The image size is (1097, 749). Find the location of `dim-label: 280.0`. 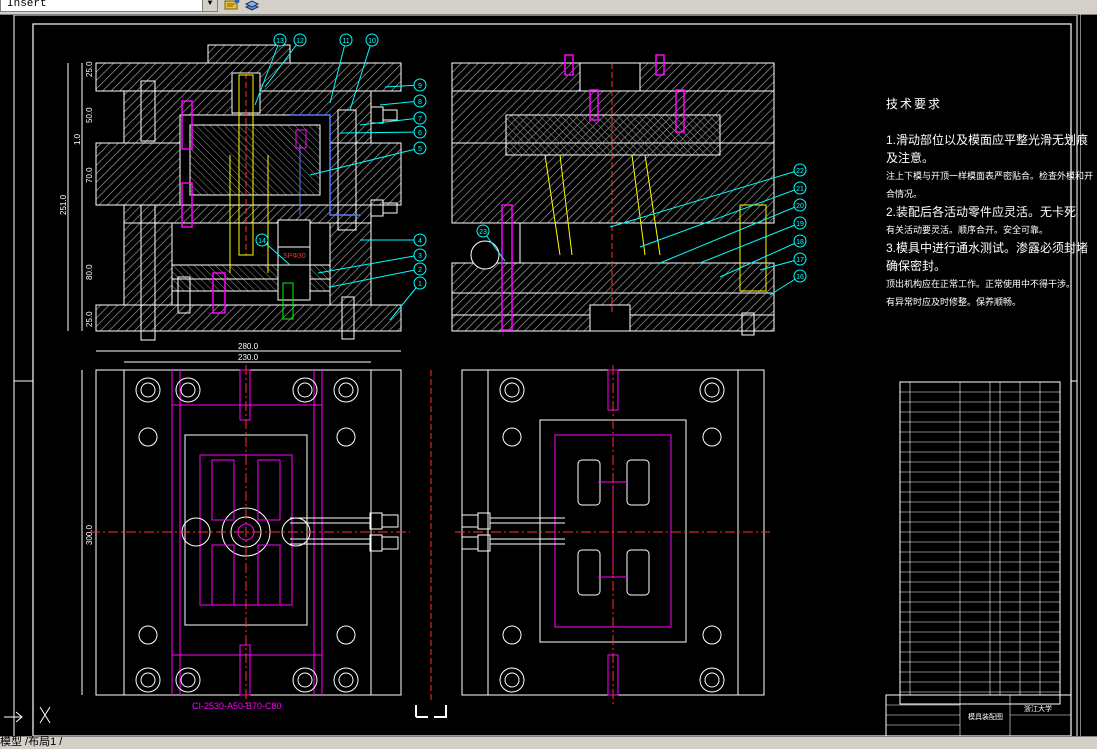

dim-label: 280.0 is located at coordinates (248, 346).